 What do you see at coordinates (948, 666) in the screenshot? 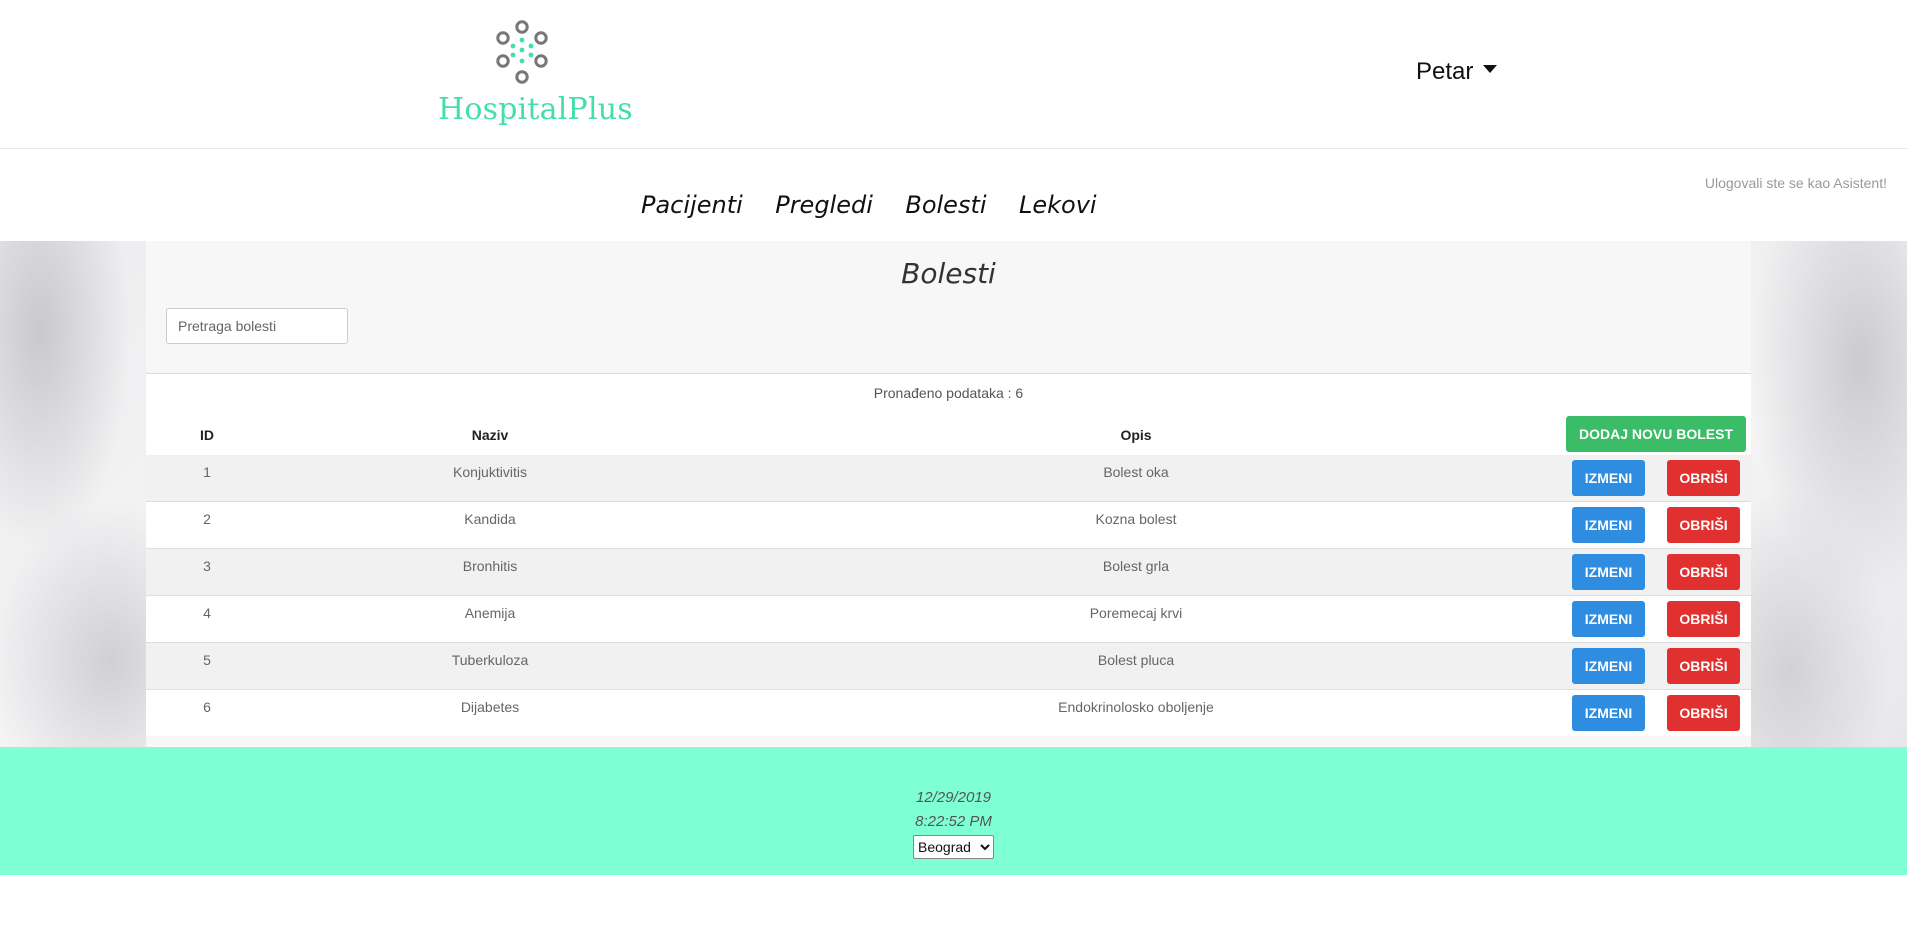
I see `table-row: 5 Tuberkuloza Bolest pluca IZMENI OBRIŠI` at bounding box center [948, 666].